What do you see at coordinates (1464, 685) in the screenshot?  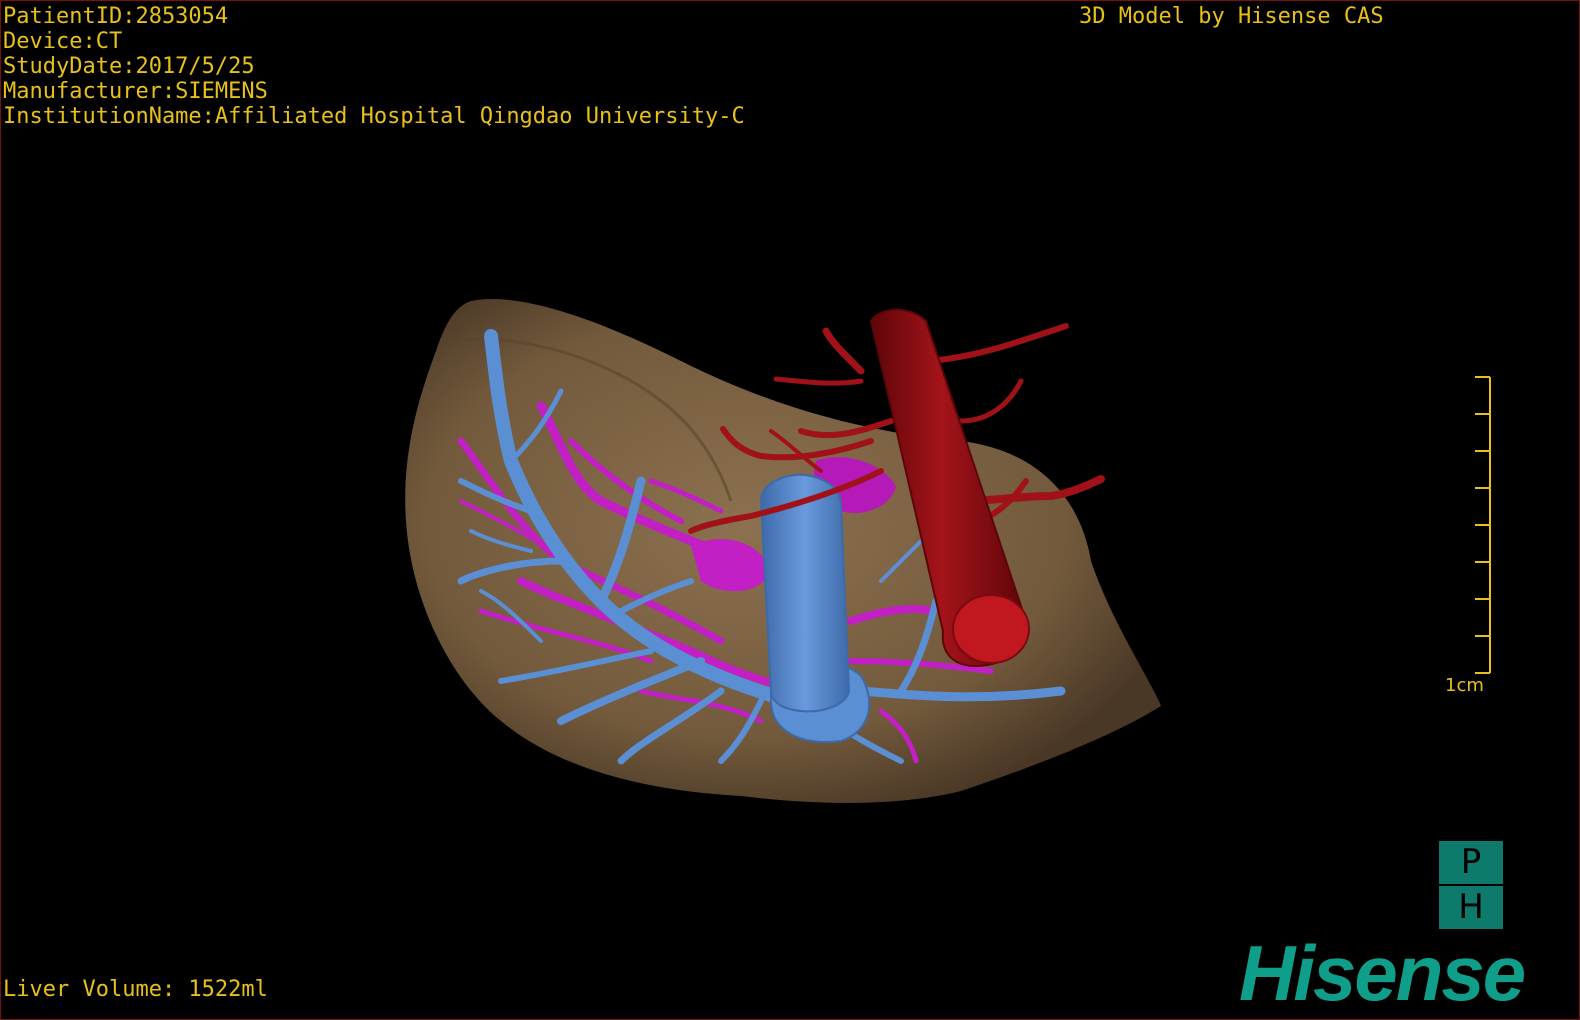 I see `scale-label: 1cm` at bounding box center [1464, 685].